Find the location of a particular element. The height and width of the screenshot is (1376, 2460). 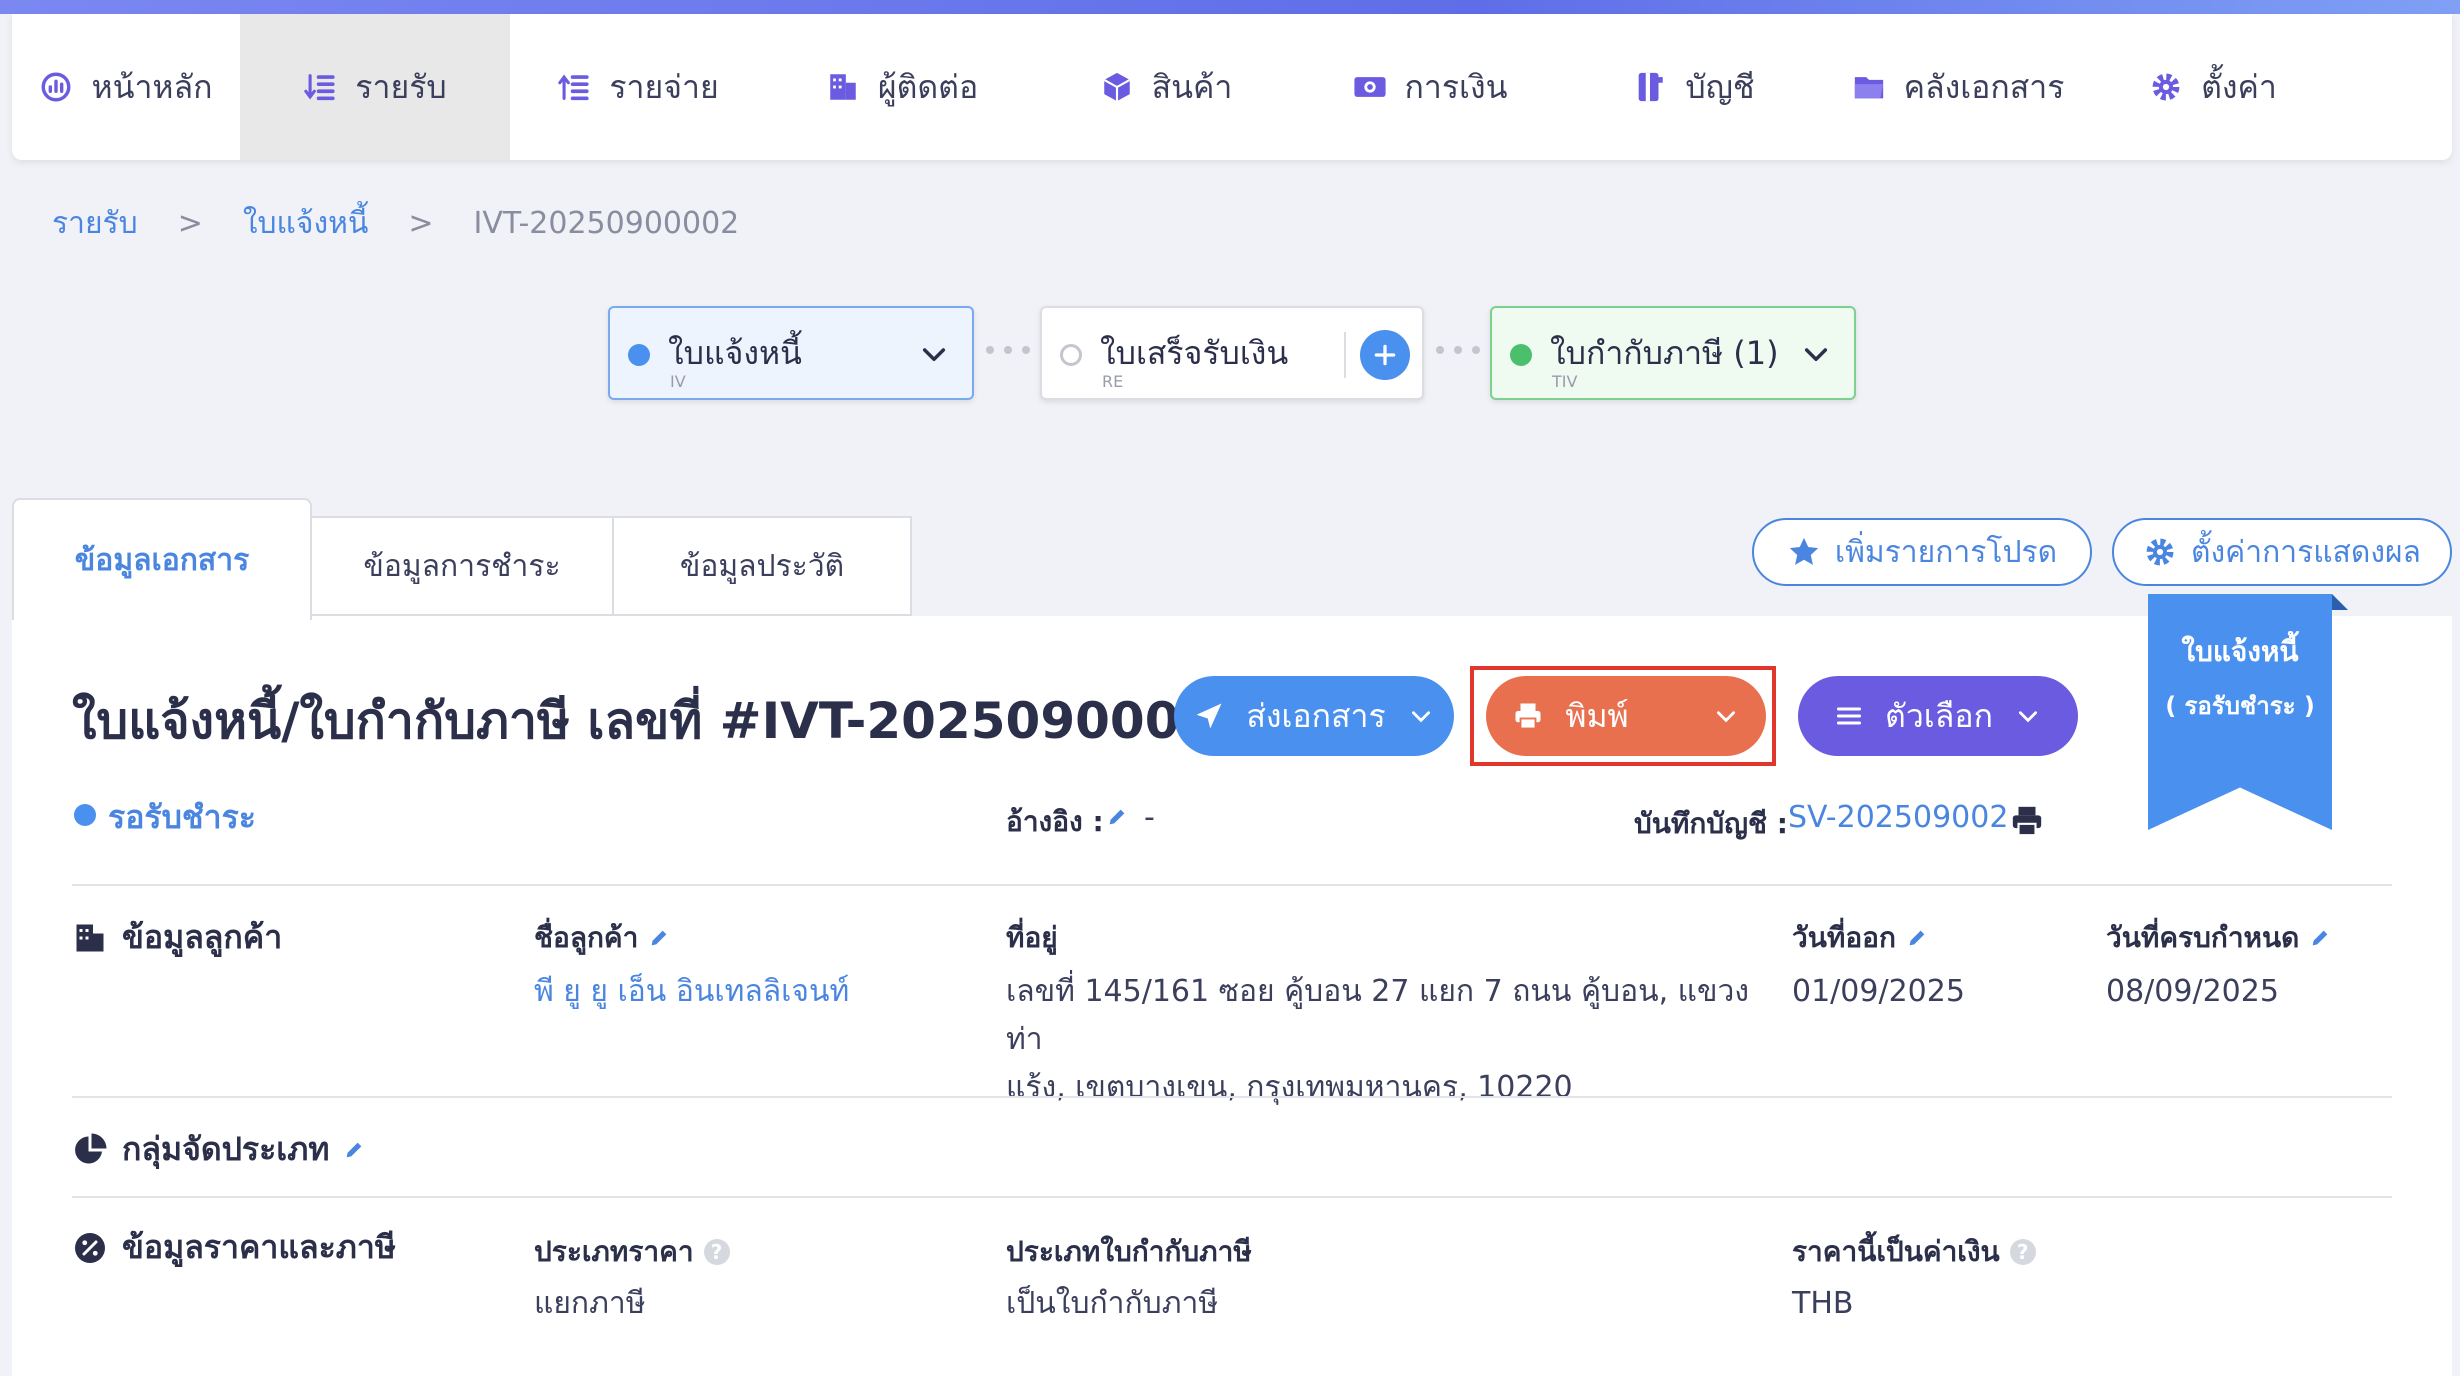

price-type-label: ประเภทราคา ? is located at coordinates (632, 1252).